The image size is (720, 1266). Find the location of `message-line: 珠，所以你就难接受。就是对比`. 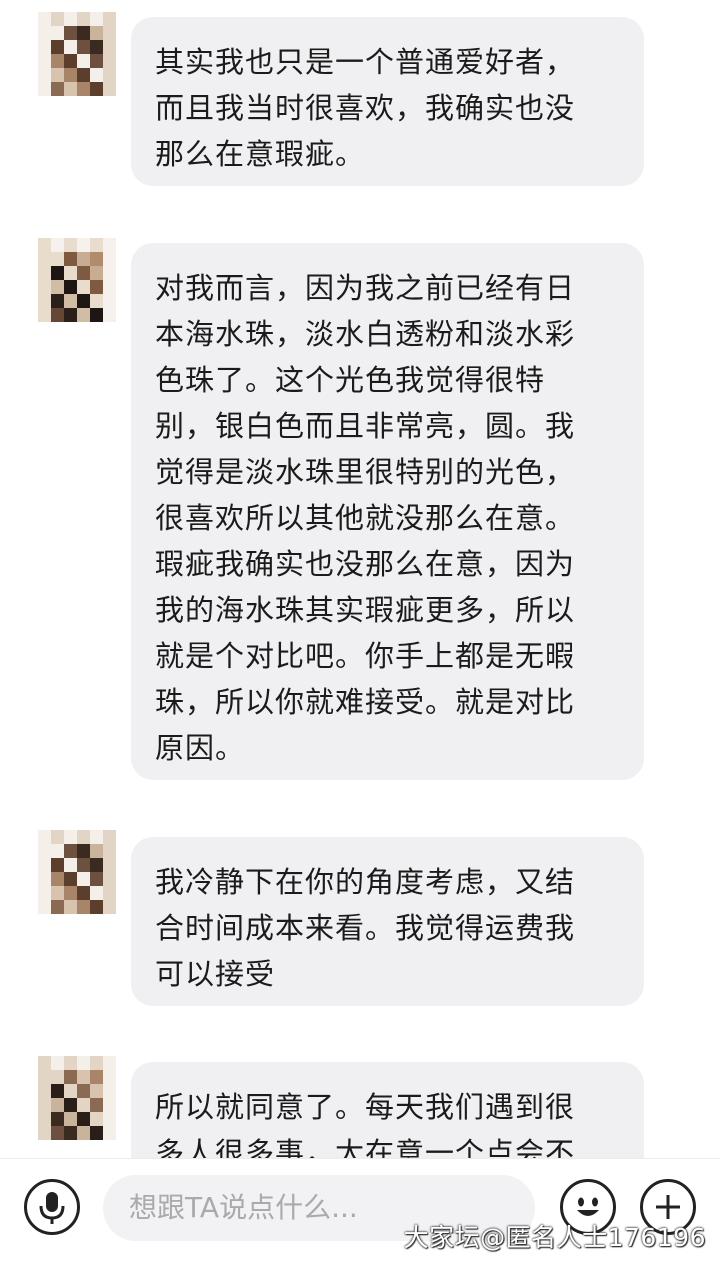

message-line: 珠，所以你就难接受。就是对比 is located at coordinates (365, 702).